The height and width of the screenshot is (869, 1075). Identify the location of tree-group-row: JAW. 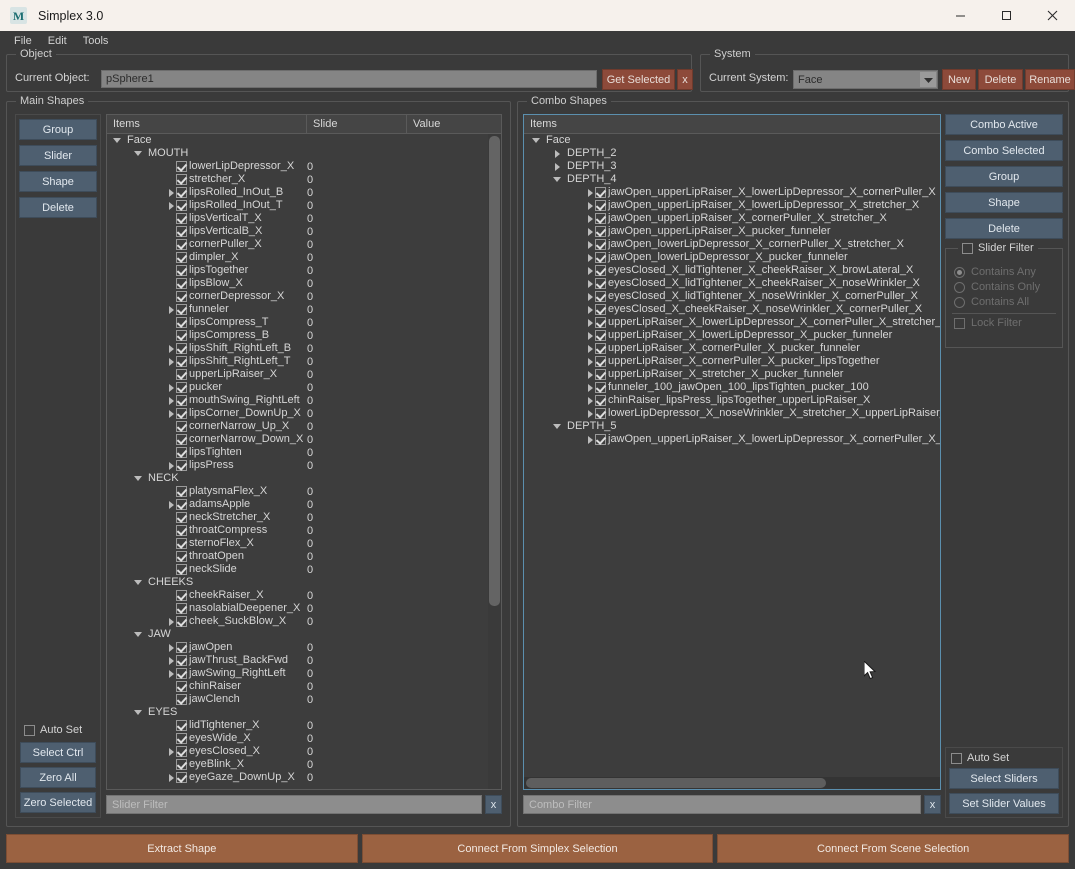
(304, 634).